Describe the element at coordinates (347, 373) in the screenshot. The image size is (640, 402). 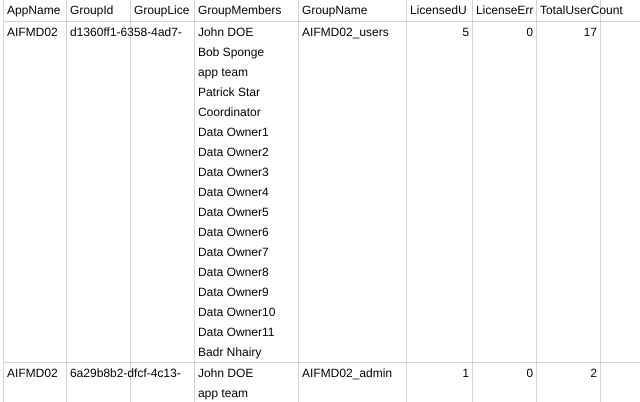
I see `table-cell: AIFMD02_admin` at that location.